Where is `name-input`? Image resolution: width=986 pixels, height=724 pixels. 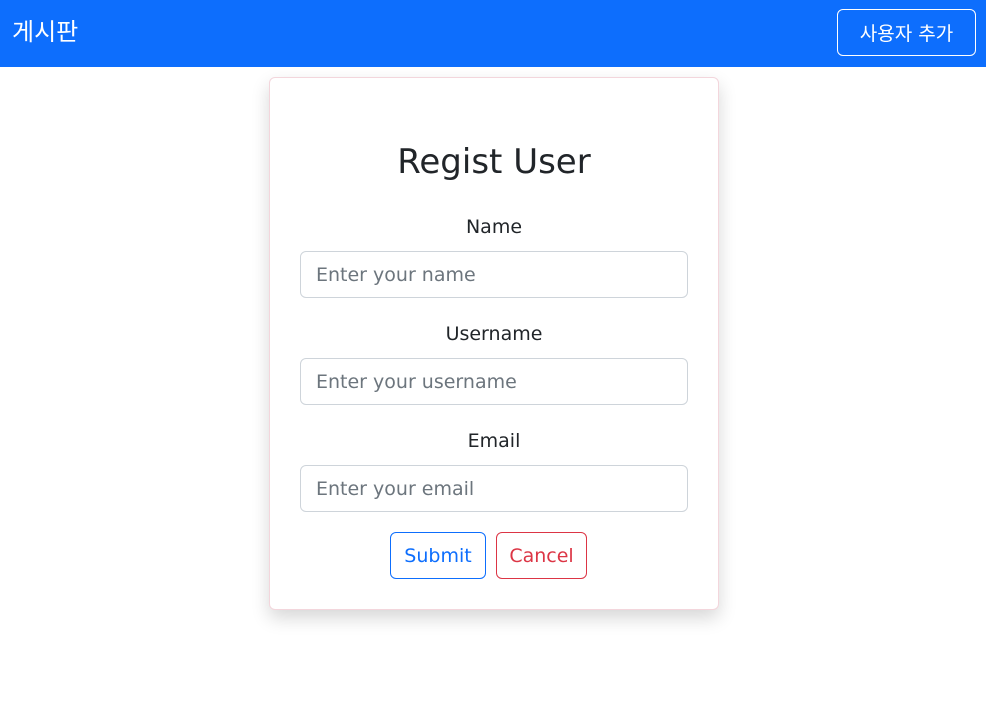
name-input is located at coordinates (494, 274).